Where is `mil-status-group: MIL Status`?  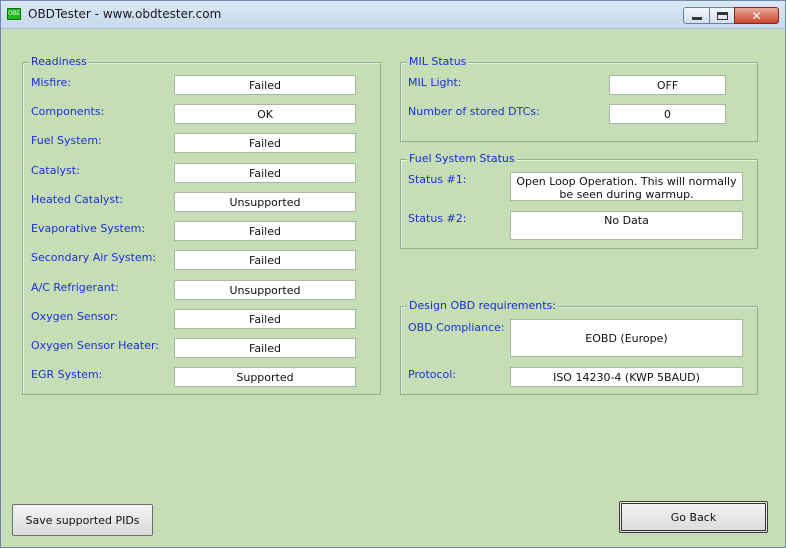
mil-status-group: MIL Status is located at coordinates (579, 98).